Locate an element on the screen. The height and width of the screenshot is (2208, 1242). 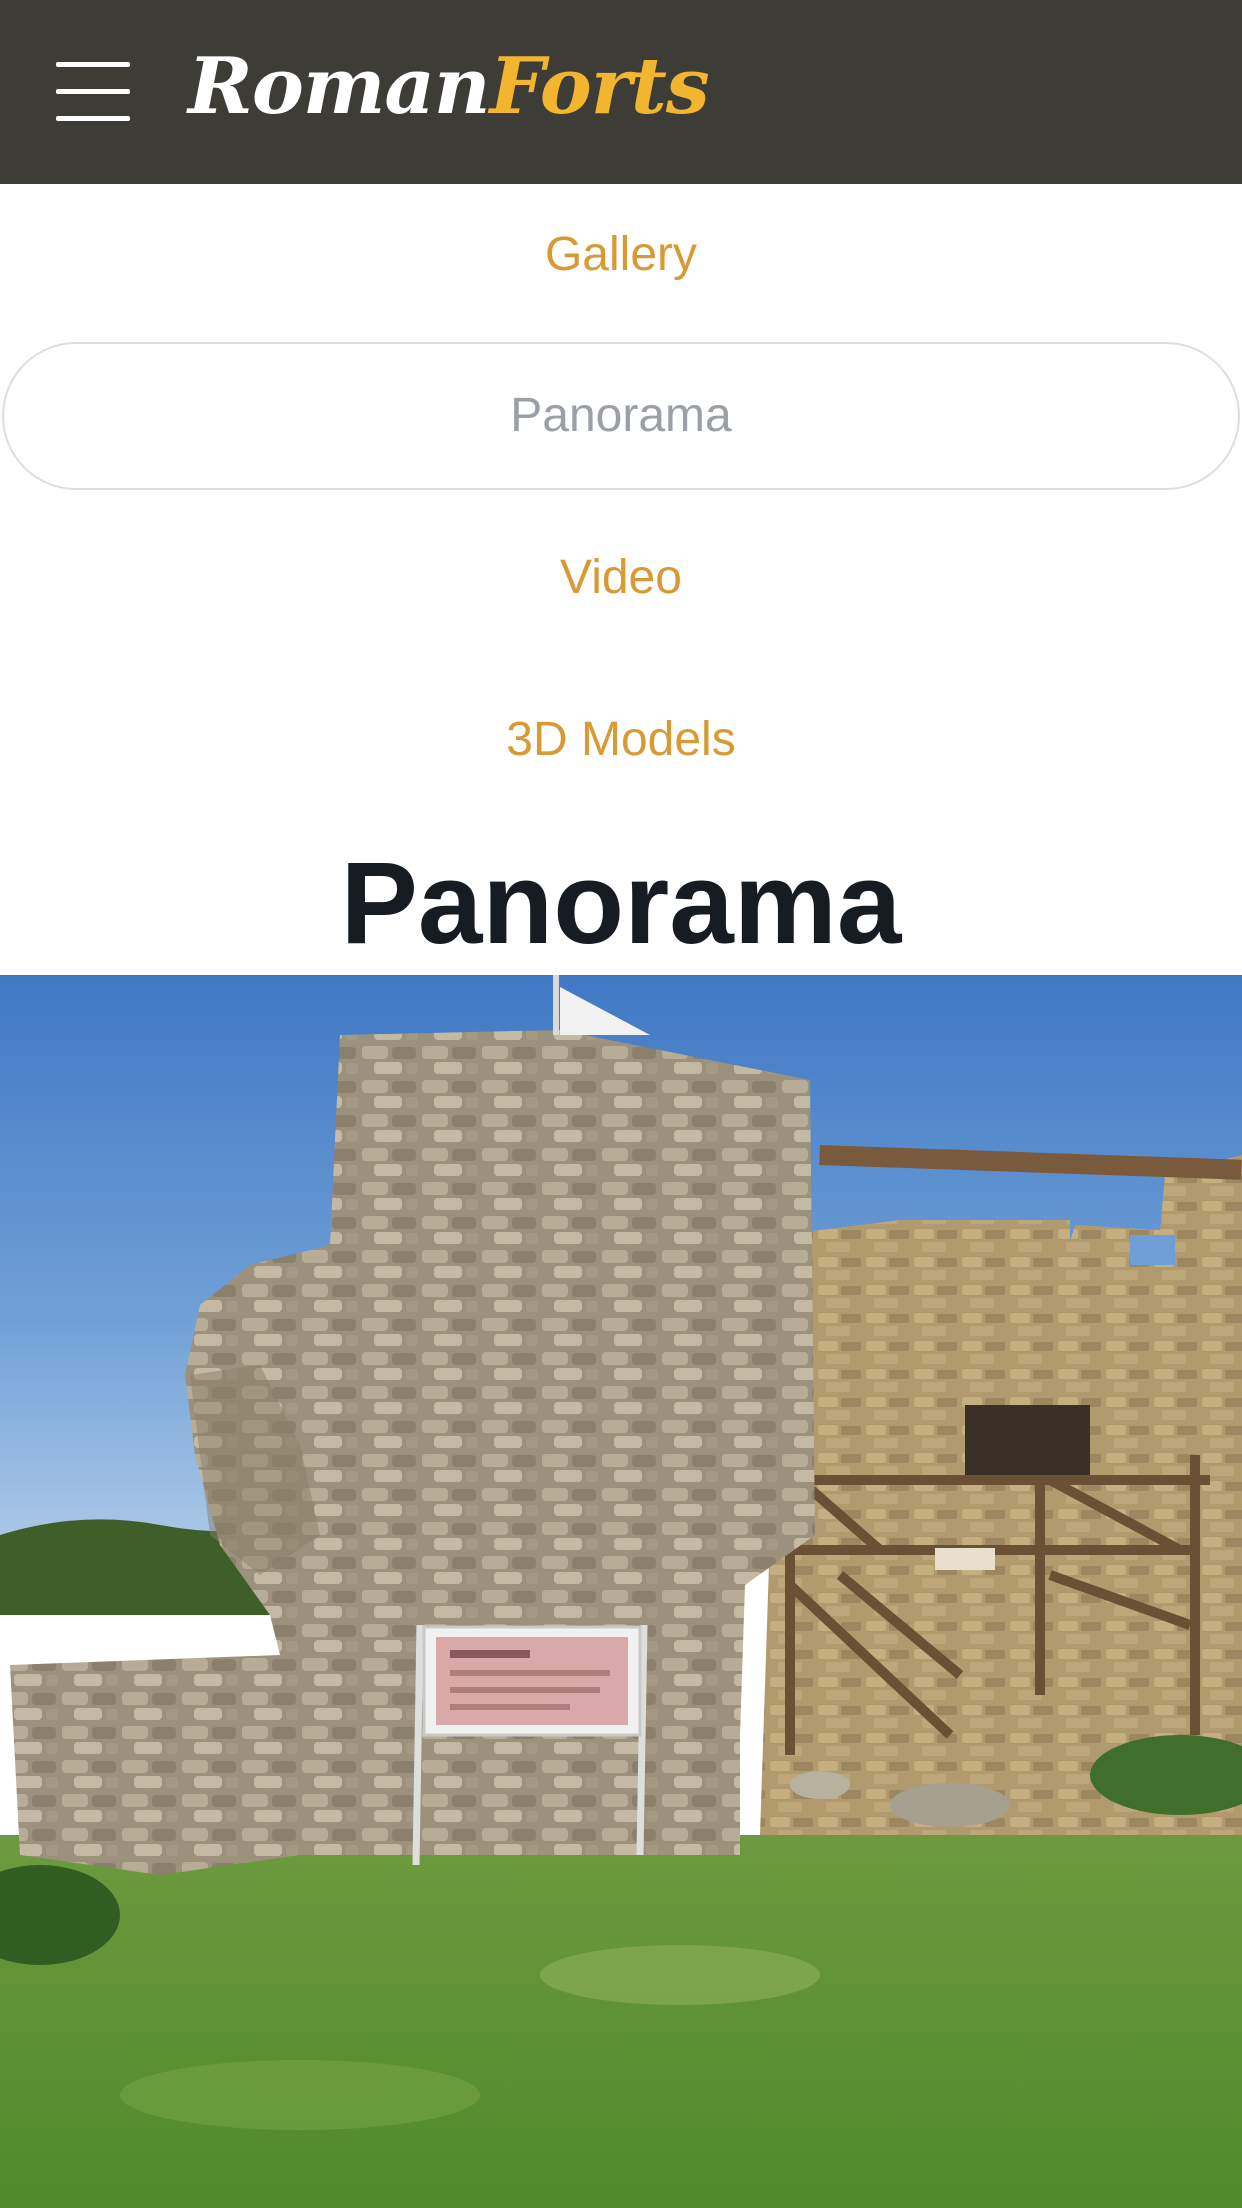
nav-link-panorama: Panorama is located at coordinates (621, 416).